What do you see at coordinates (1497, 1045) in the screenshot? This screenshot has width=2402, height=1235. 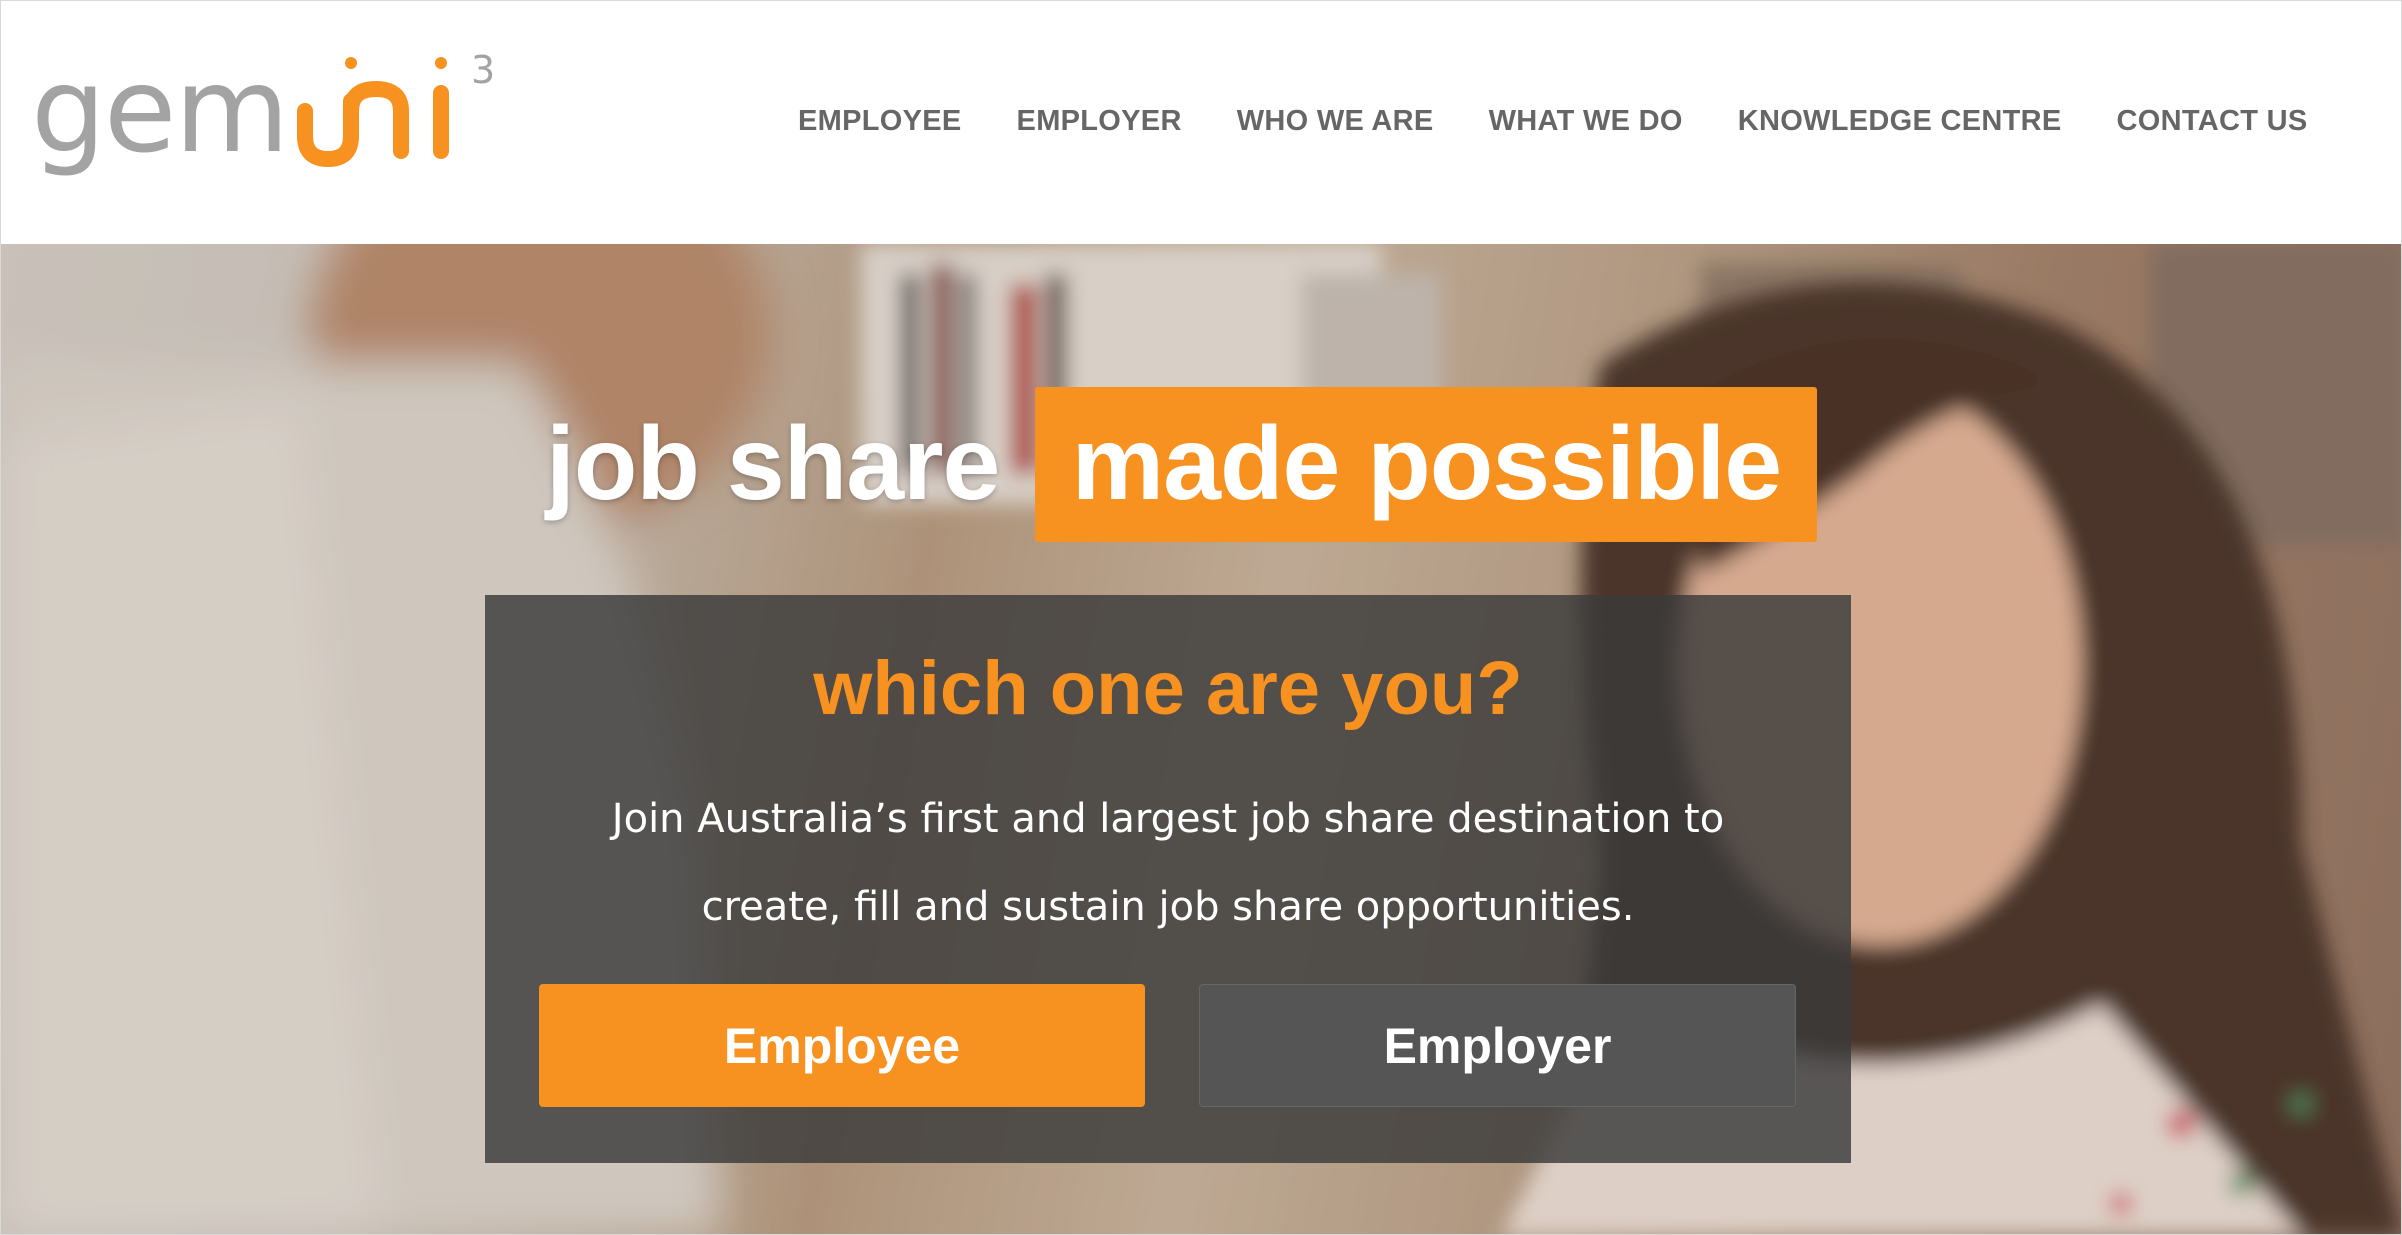 I see `employer-button: Employer` at bounding box center [1497, 1045].